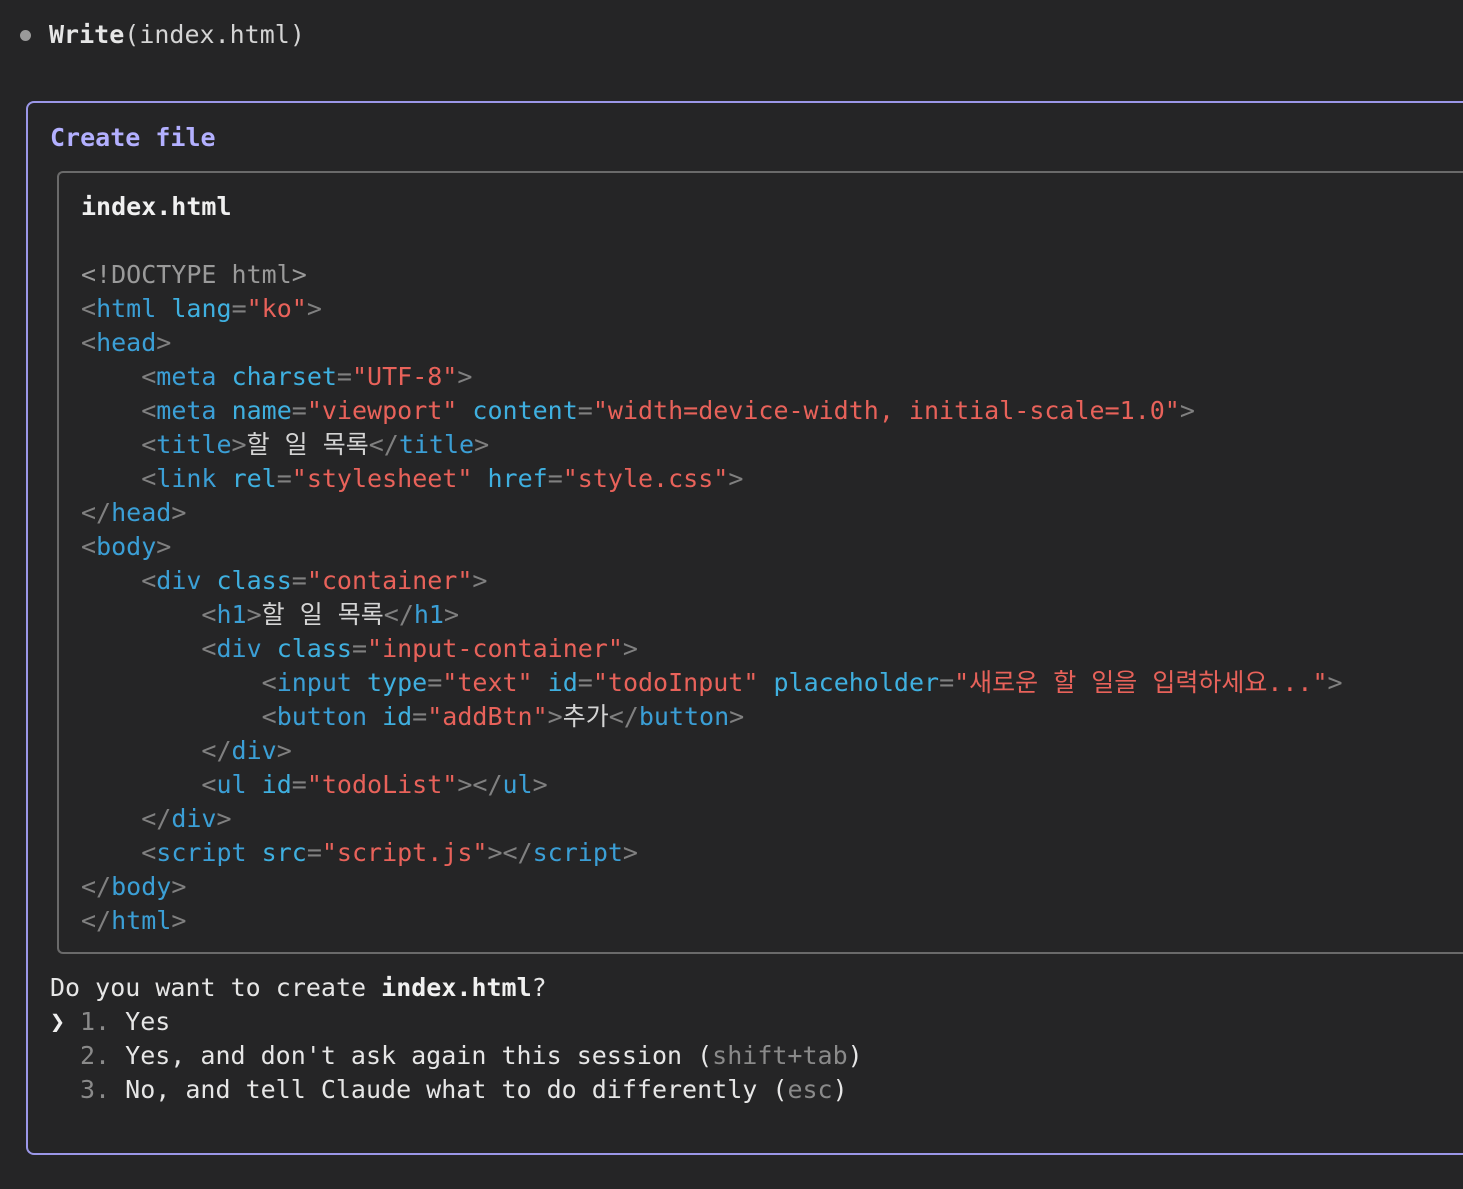  I want to click on code-token: body, so click(141, 886).